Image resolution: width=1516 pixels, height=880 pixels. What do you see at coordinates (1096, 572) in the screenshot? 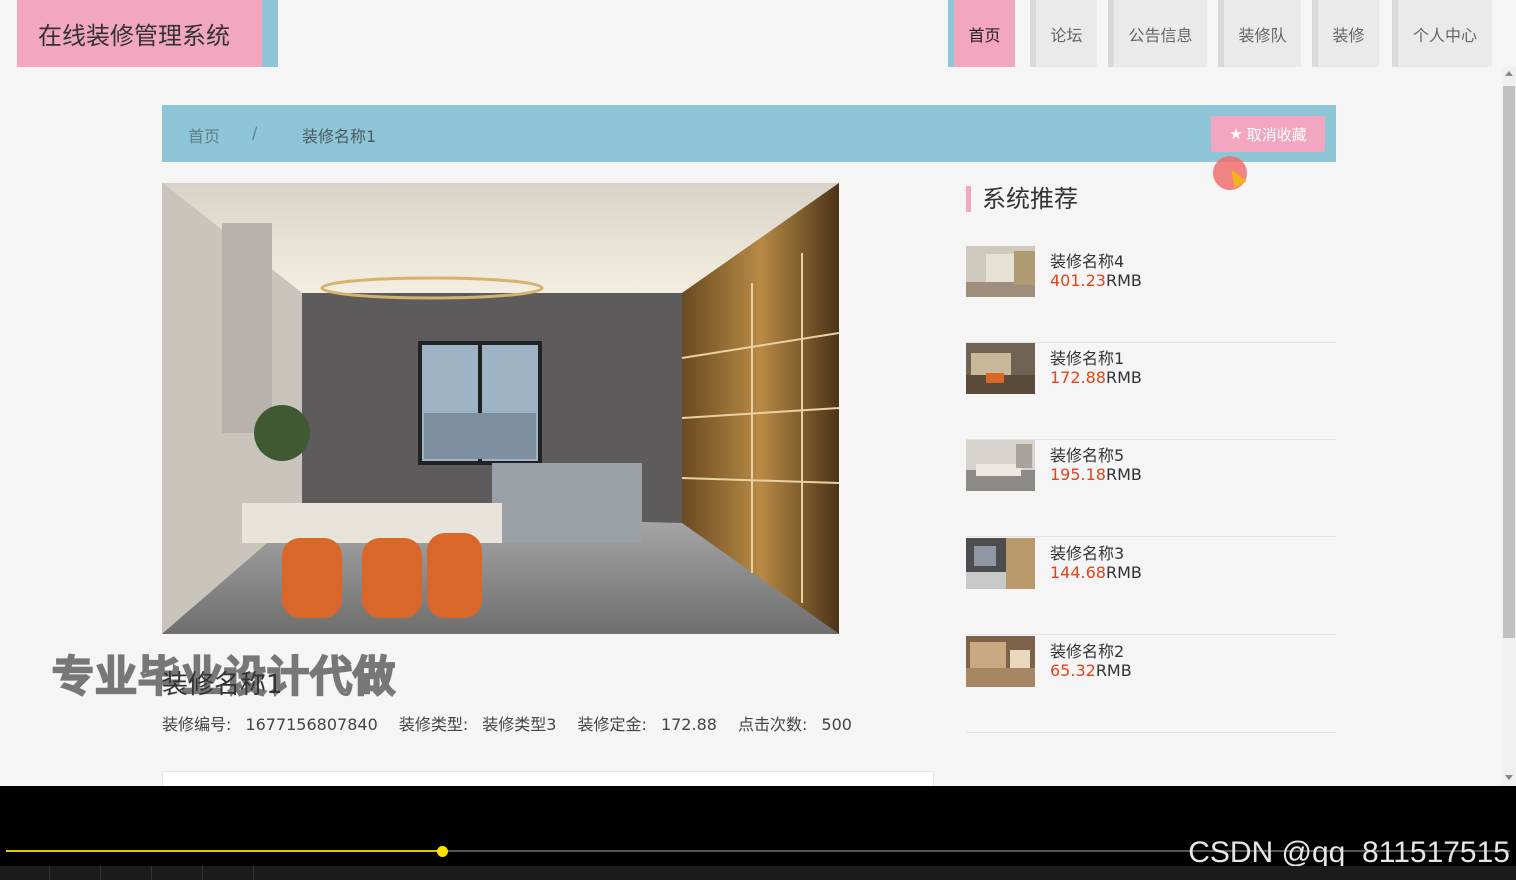
I see `recommend-price: 144.68RMB` at bounding box center [1096, 572].